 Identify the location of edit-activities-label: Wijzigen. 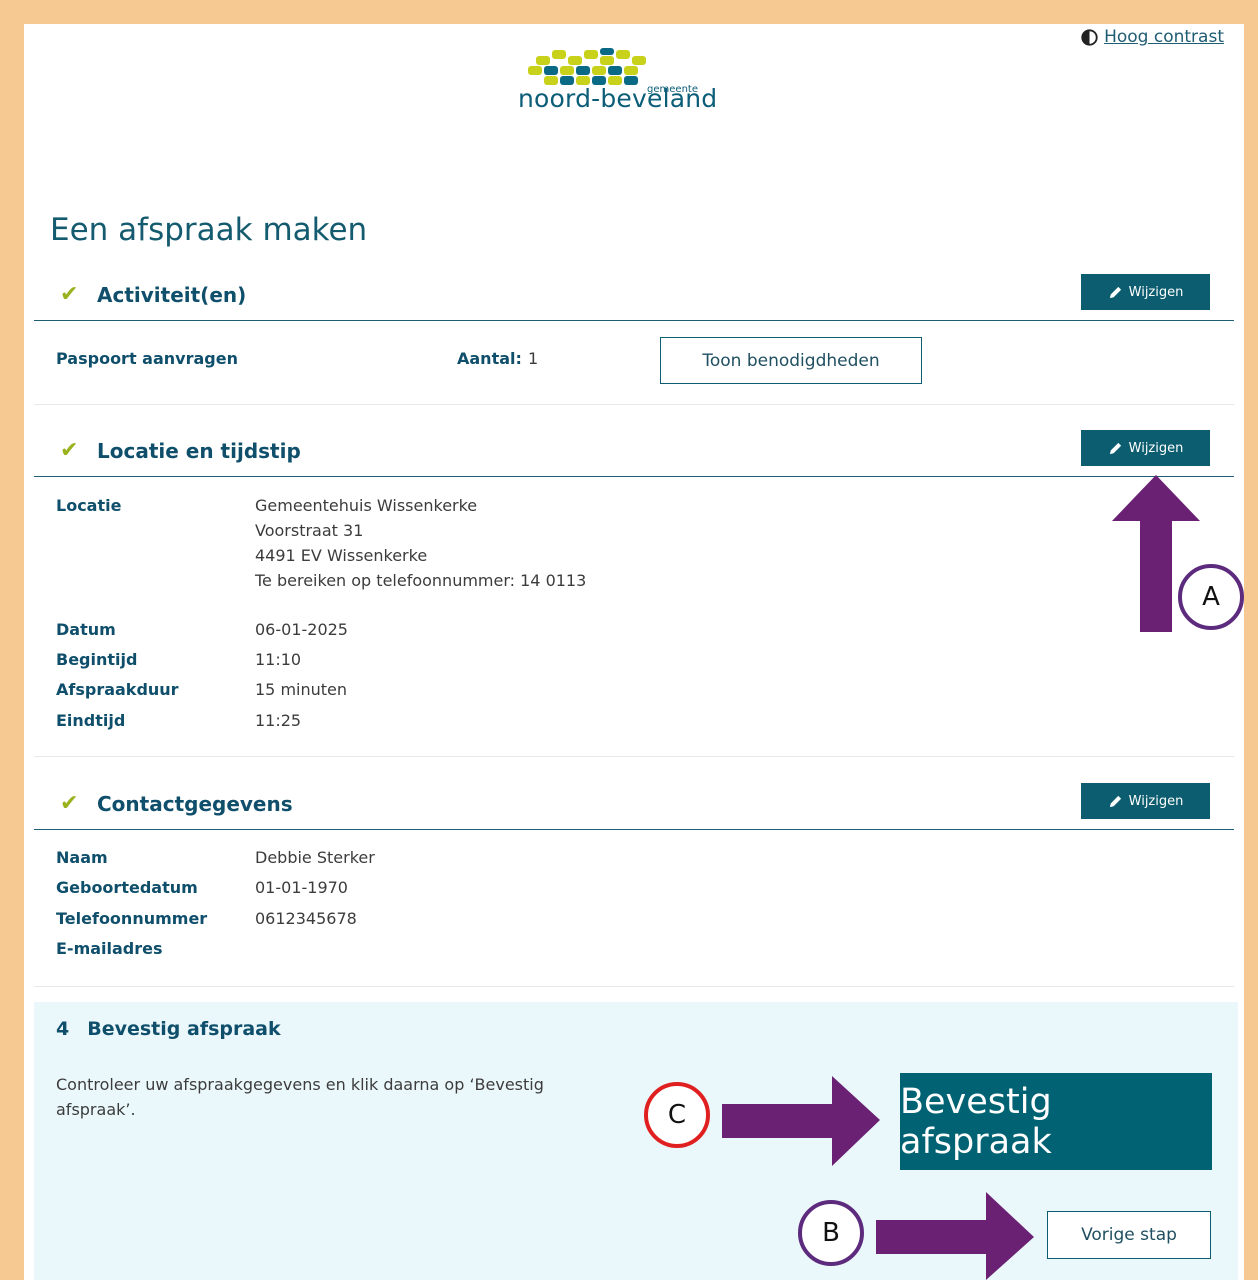
(1156, 292).